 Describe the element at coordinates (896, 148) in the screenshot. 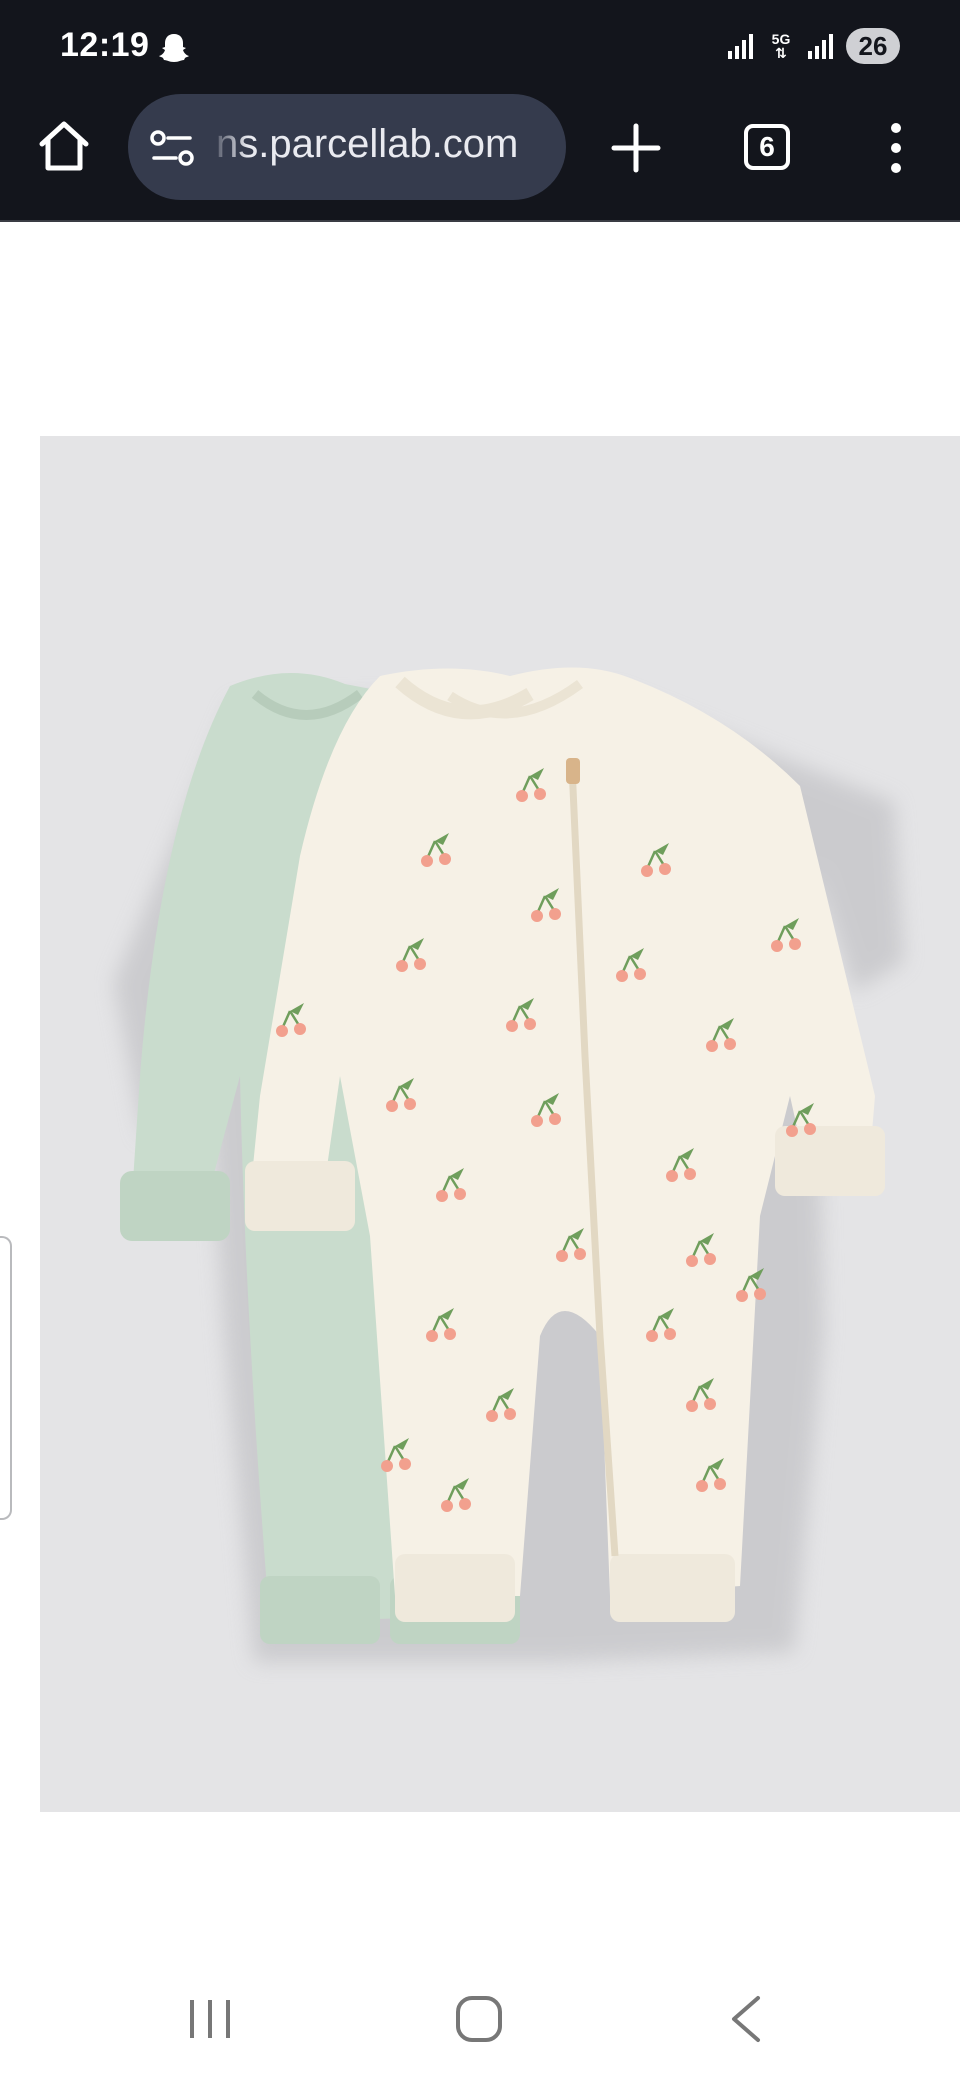

I see `more-vert-icon` at that location.